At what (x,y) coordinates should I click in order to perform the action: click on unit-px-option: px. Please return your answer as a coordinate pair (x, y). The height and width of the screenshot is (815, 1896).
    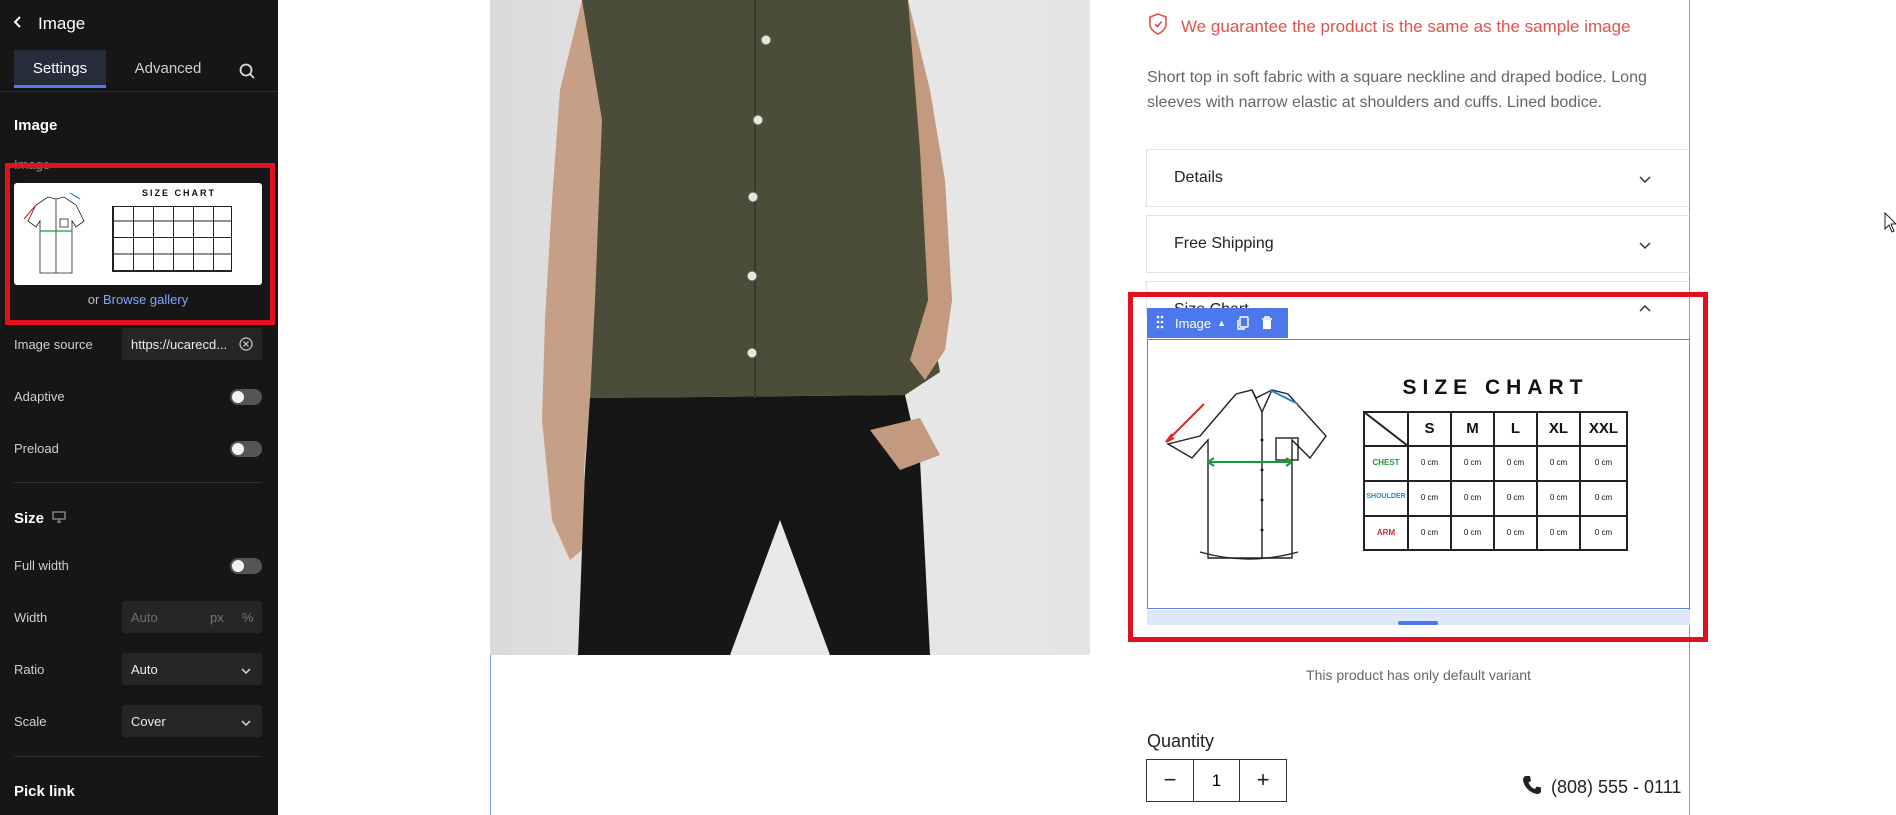
    Looking at the image, I should click on (217, 617).